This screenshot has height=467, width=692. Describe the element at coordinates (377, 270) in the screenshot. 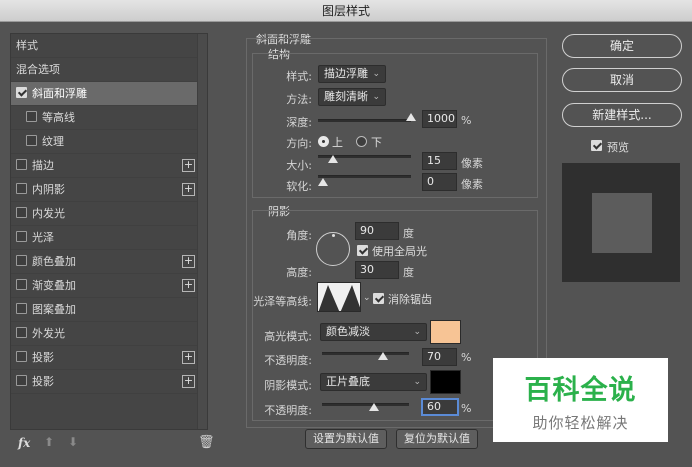

I see `altitude-input: 30` at that location.